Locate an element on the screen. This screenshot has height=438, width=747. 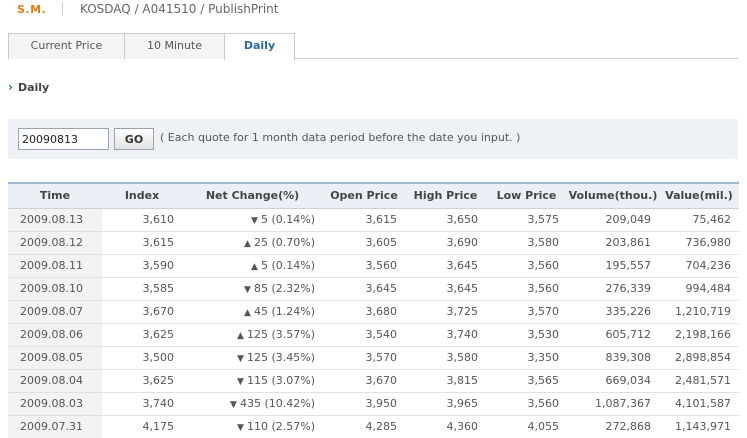
cell-low-price: 3,570 is located at coordinates (526, 312).